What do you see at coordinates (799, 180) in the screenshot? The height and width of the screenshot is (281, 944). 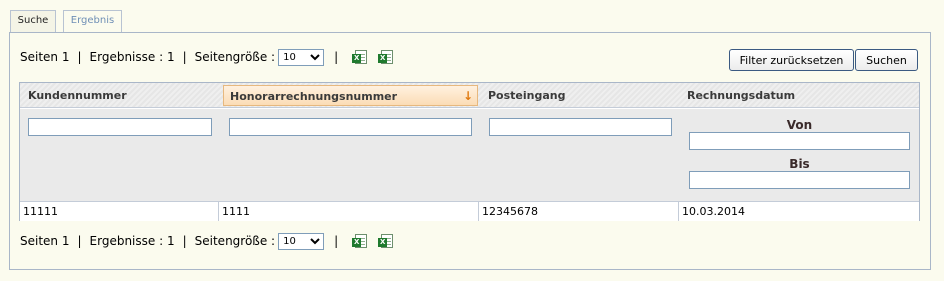 I see `filter-date-to-input` at bounding box center [799, 180].